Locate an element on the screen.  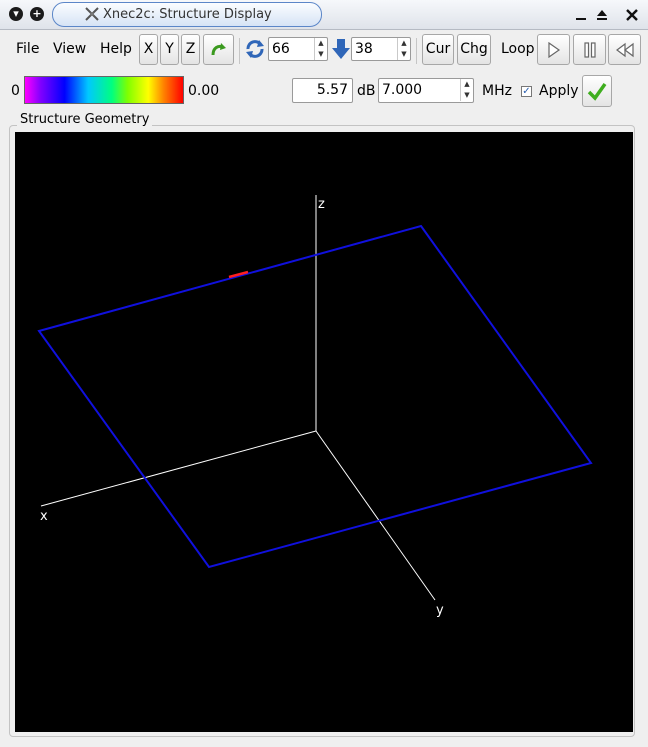
frequency-value: 7.000 is located at coordinates (402, 90).